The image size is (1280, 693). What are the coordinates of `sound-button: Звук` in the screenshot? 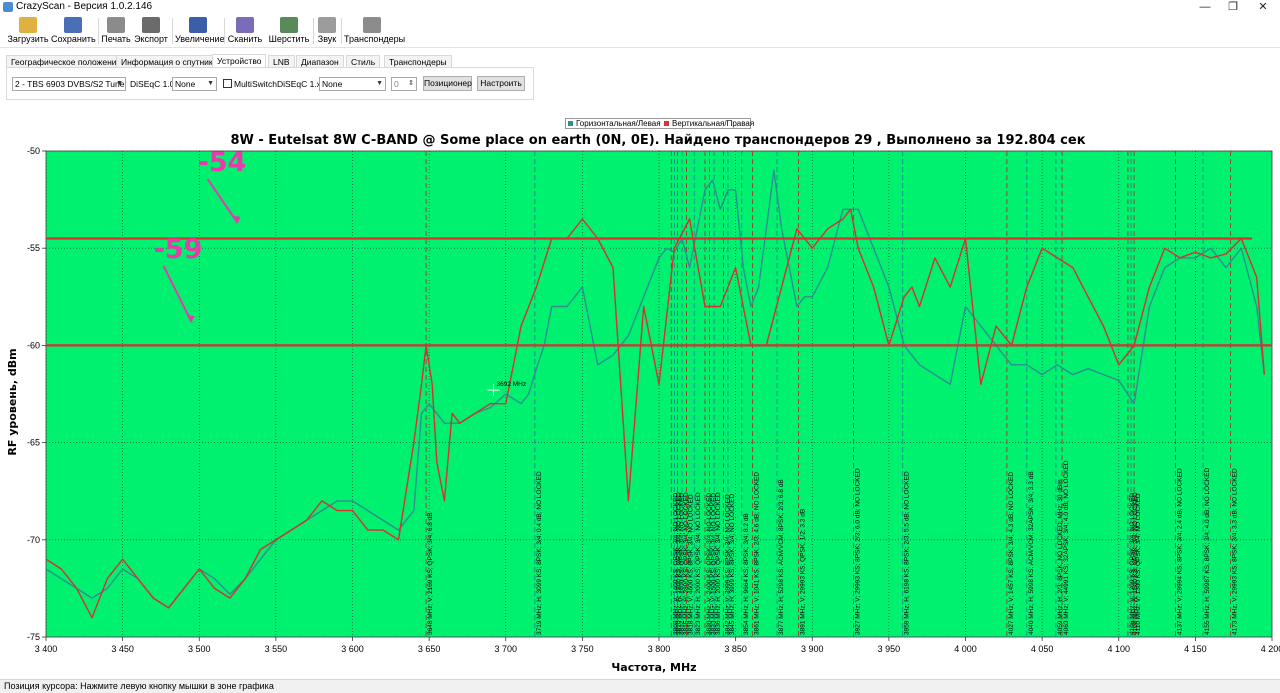 It's located at (327, 31).